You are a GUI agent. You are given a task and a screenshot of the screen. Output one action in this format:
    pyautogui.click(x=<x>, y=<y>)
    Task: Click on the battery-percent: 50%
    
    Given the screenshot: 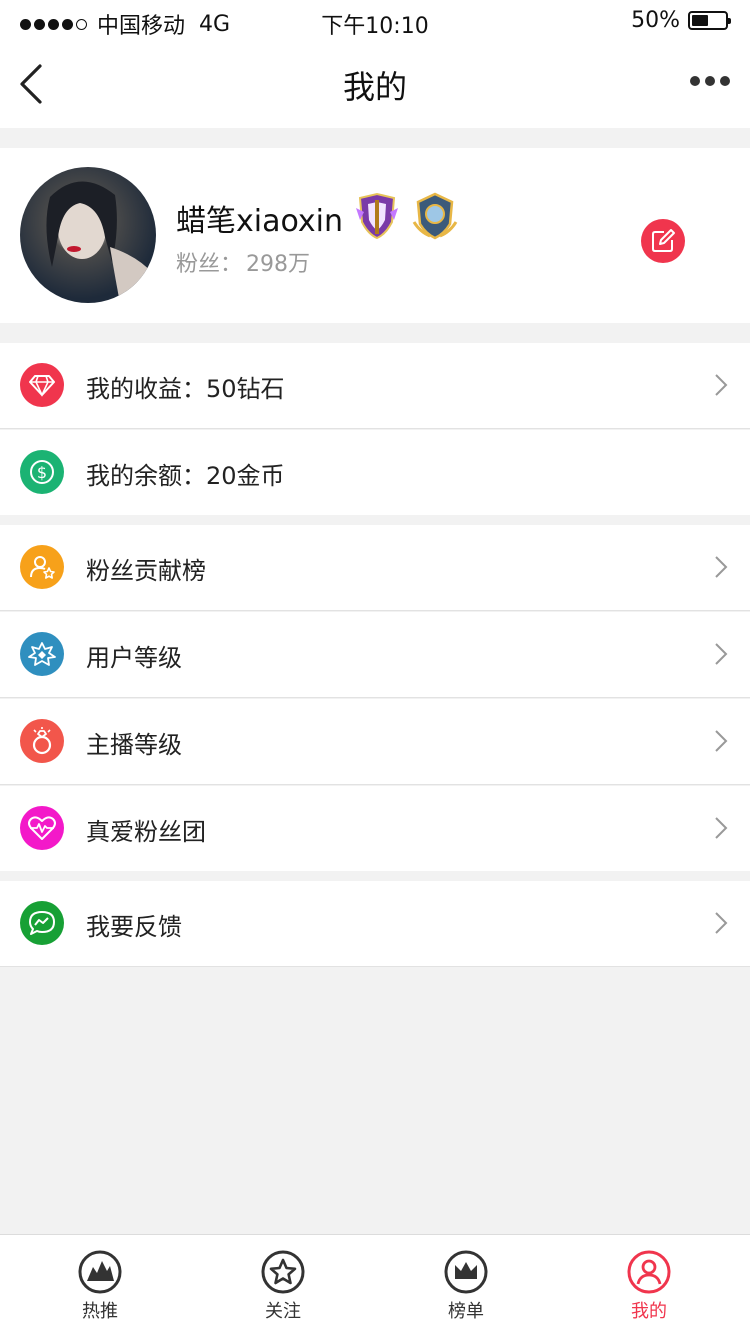 What is the action you would take?
    pyautogui.click(x=655, y=20)
    